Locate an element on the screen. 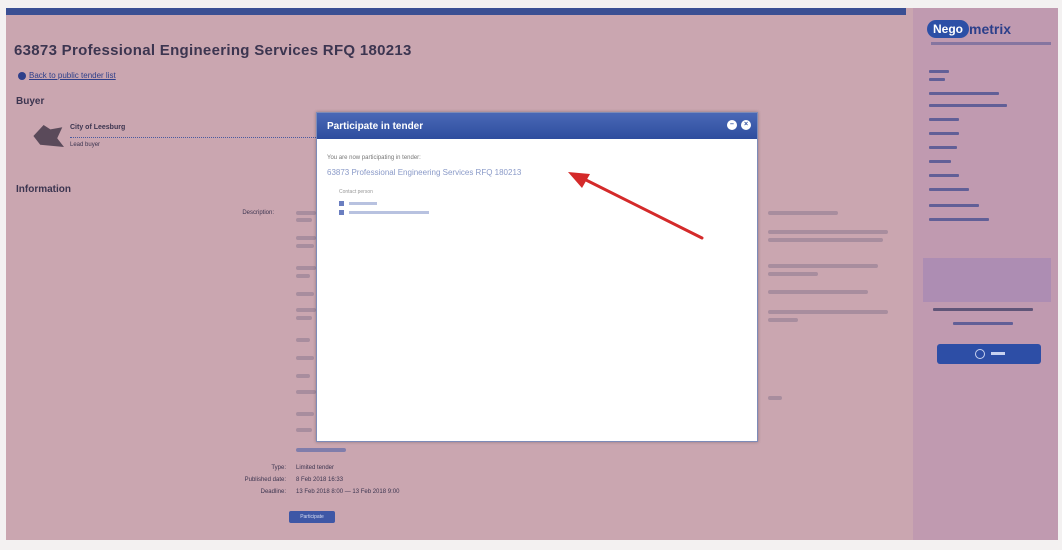 The image size is (1062, 550). arrow-shaft is located at coordinates (642, 208).